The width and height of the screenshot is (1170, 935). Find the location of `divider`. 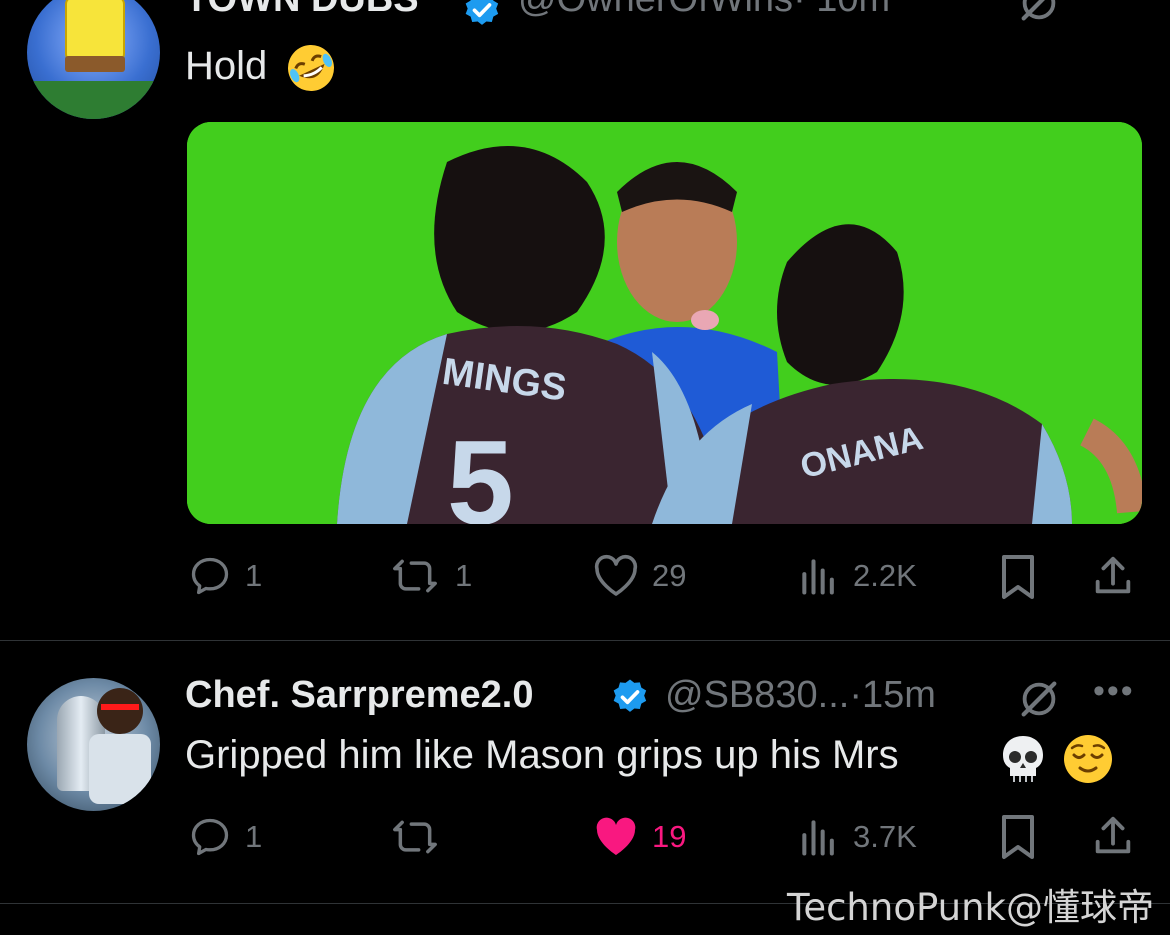

divider is located at coordinates (585, 640).